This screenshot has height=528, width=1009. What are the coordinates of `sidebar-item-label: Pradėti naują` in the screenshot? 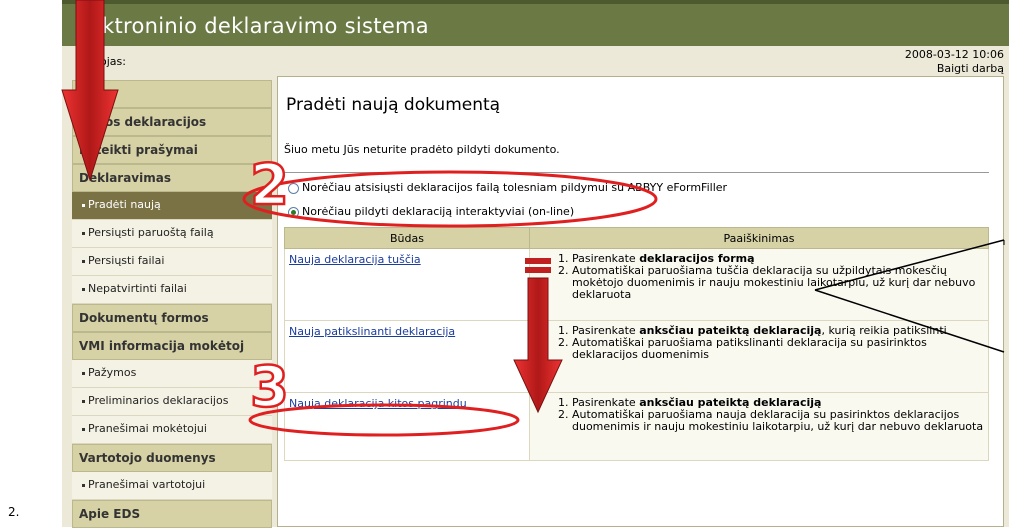 It's located at (124, 204).